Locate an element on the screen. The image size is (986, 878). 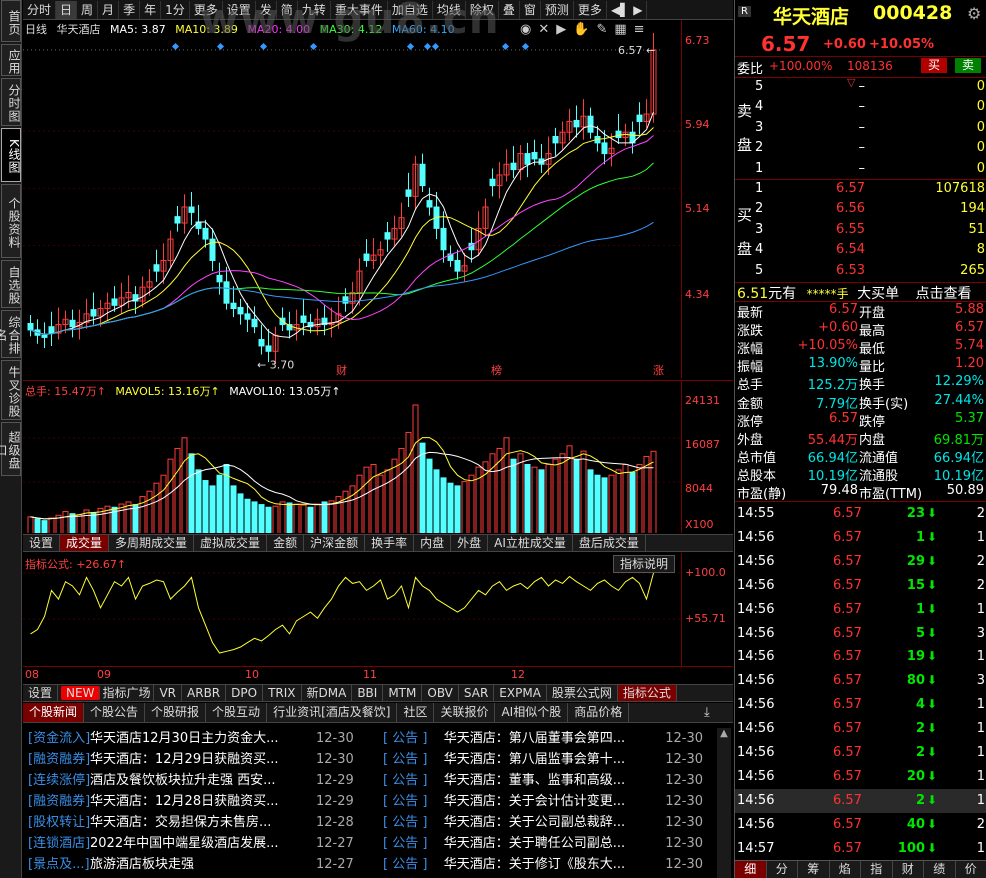
toolbar-item-4: 季 is located at coordinates (130, 9).